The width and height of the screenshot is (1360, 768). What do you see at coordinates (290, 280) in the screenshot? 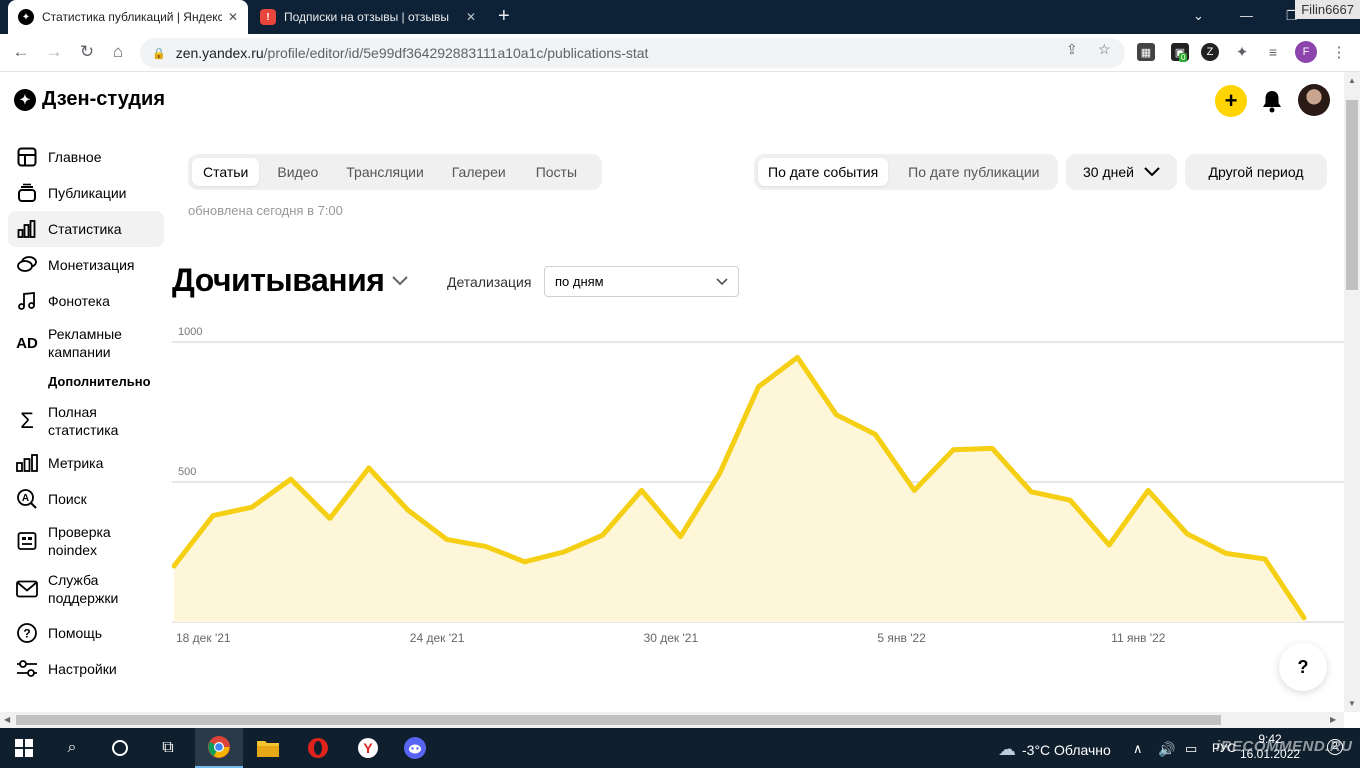
I see `metric-selector: Дочитывания` at bounding box center [290, 280].